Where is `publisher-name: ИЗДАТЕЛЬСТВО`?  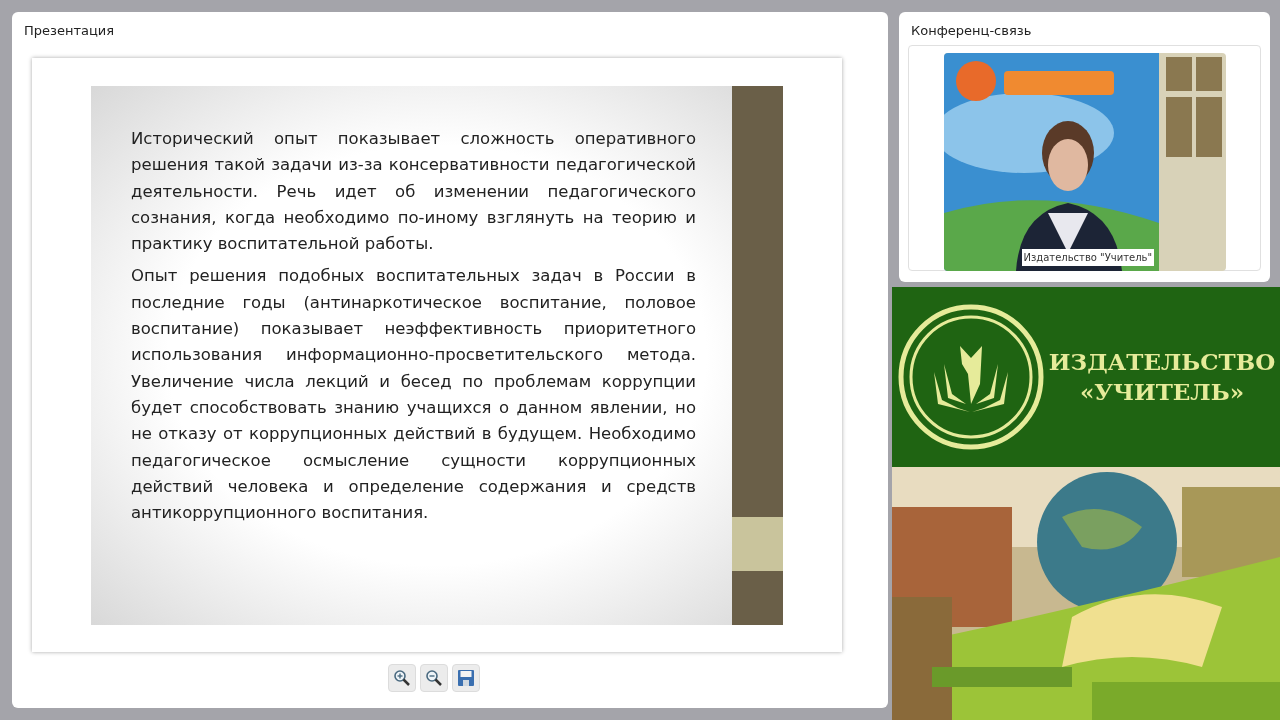 publisher-name: ИЗДАТЕЛЬСТВО is located at coordinates (1162, 362).